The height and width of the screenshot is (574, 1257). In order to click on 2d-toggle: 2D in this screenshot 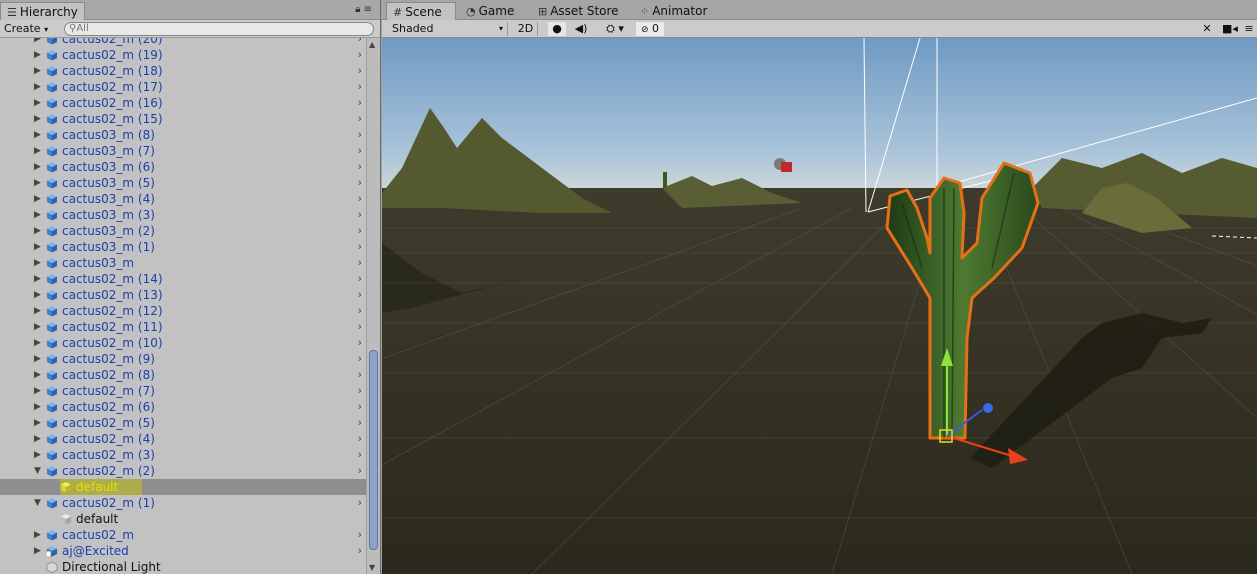, I will do `click(526, 29)`.